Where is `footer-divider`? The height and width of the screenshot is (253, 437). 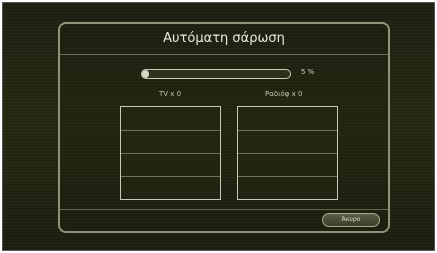 footer-divider is located at coordinates (224, 209).